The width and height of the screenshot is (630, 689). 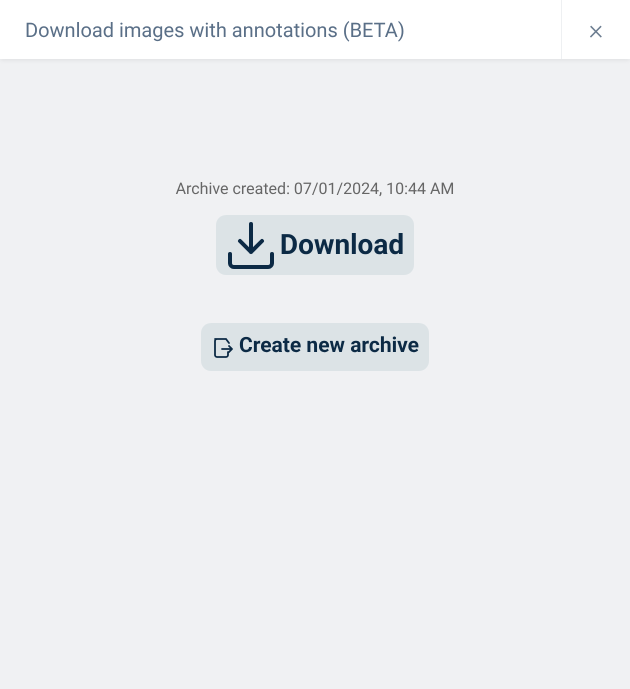 I want to click on dialog-title: Download images with annotations (BETA), so click(x=215, y=30).